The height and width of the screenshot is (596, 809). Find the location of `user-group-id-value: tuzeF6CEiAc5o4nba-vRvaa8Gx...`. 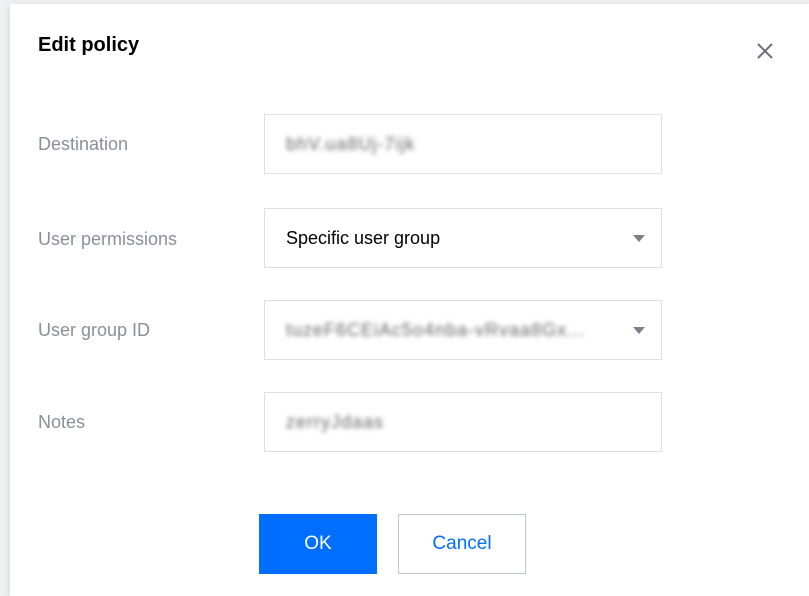

user-group-id-value: tuzeF6CEiAc5o4nba-vRvaa8Gx... is located at coordinates (436, 329).